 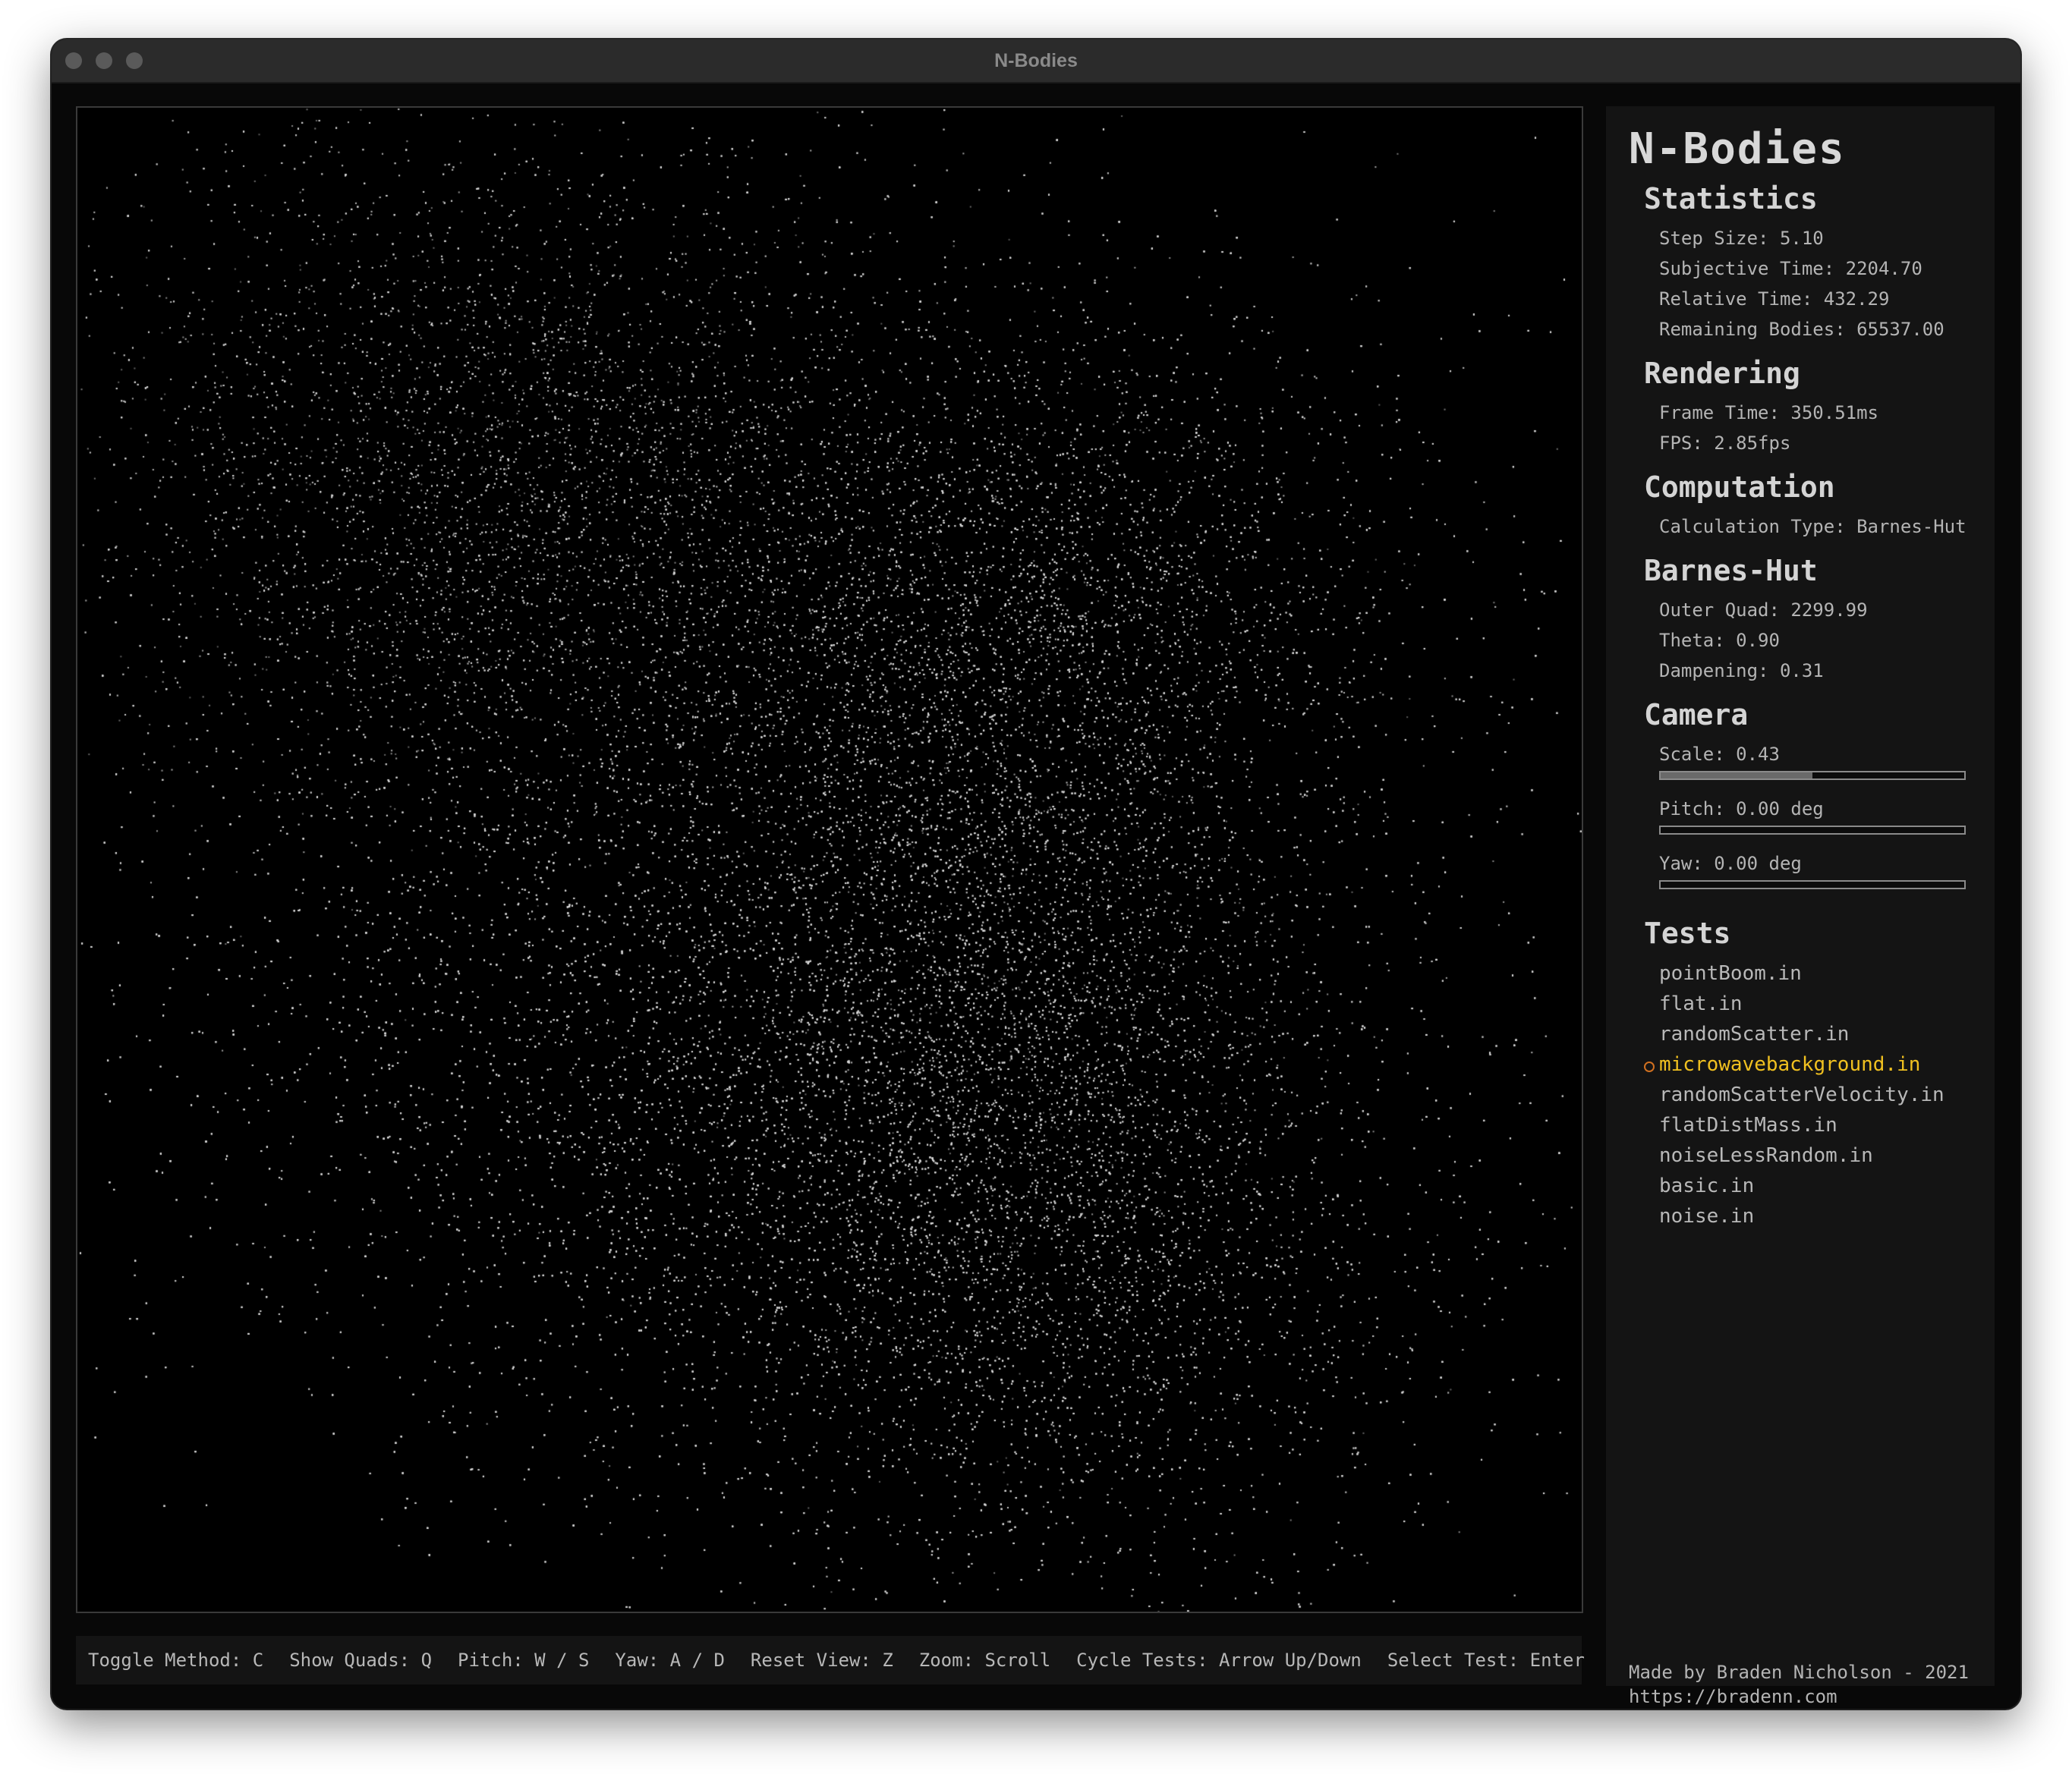 What do you see at coordinates (1741, 670) in the screenshot?
I see `dampening-stat: Dampening: 0.31` at bounding box center [1741, 670].